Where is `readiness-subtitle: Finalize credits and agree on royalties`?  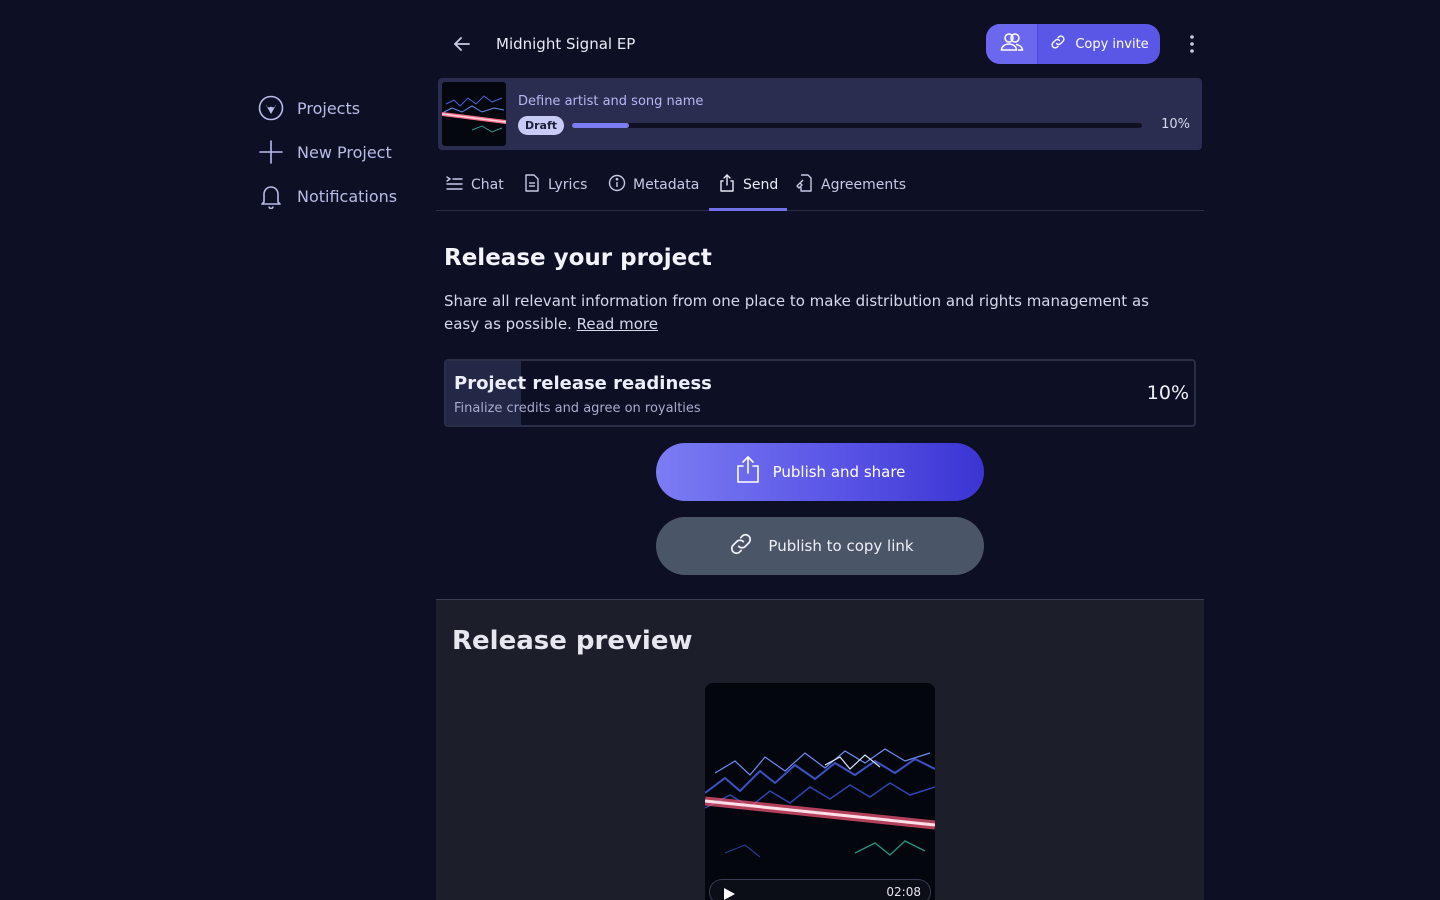 readiness-subtitle: Finalize credits and agree on royalties is located at coordinates (577, 408).